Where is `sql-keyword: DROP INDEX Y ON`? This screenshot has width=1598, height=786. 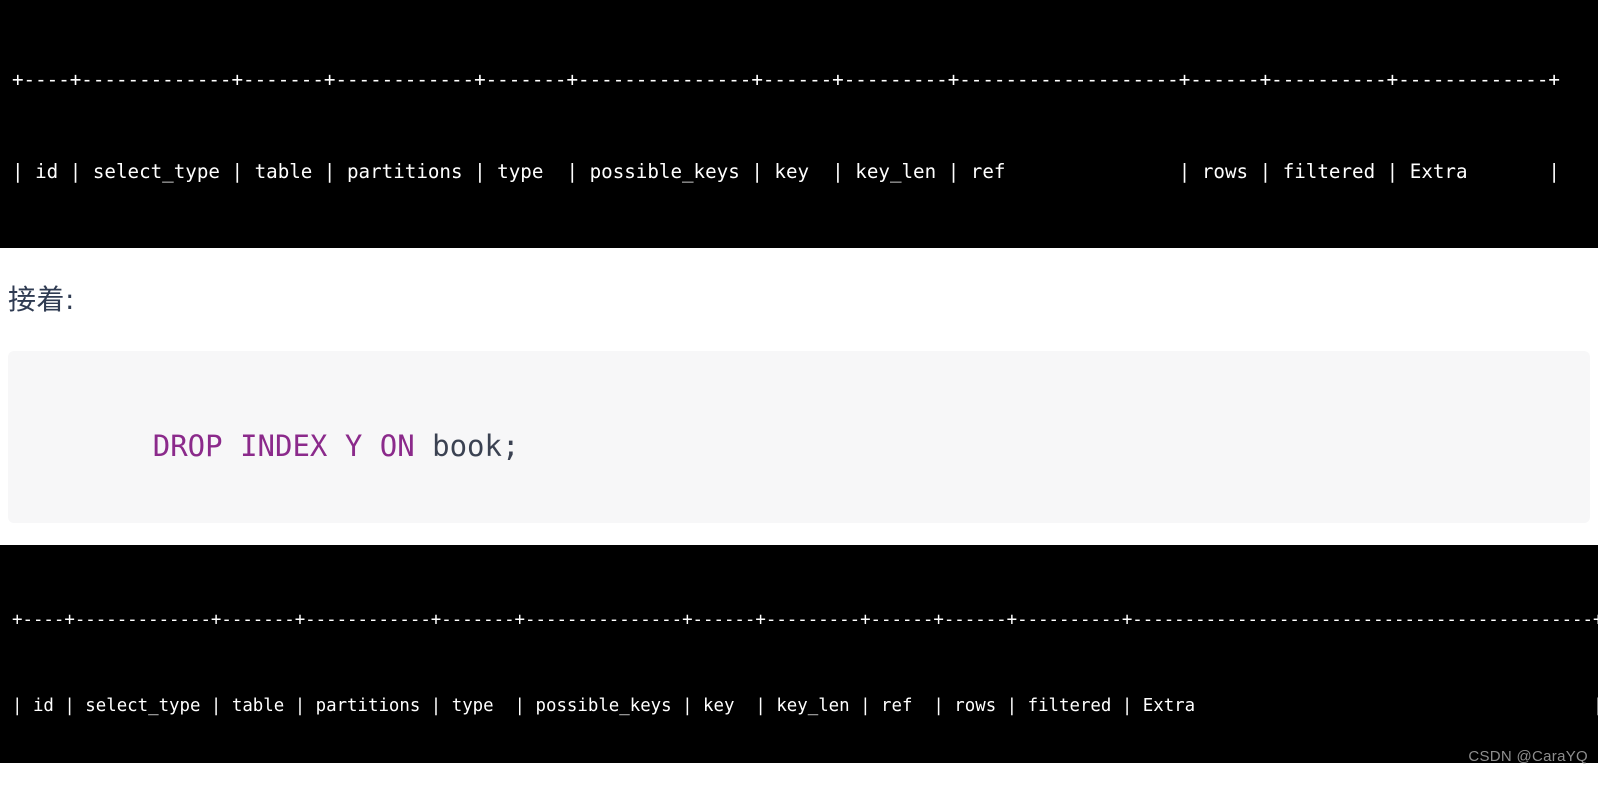 sql-keyword: DROP INDEX Y ON is located at coordinates (292, 446).